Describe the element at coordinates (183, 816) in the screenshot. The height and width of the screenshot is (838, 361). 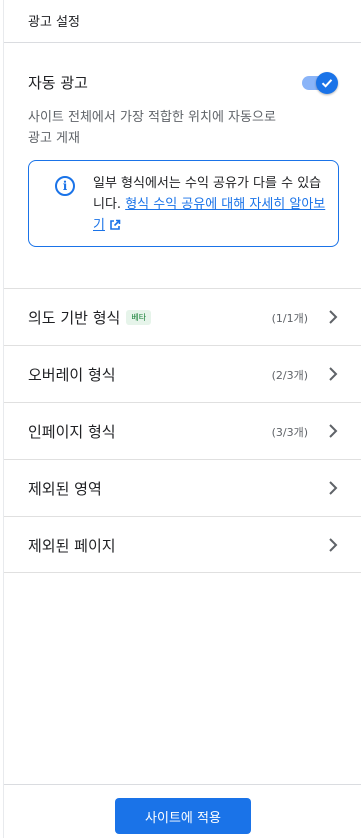
I see `apply-to-site-button: 사이트에 적용` at that location.